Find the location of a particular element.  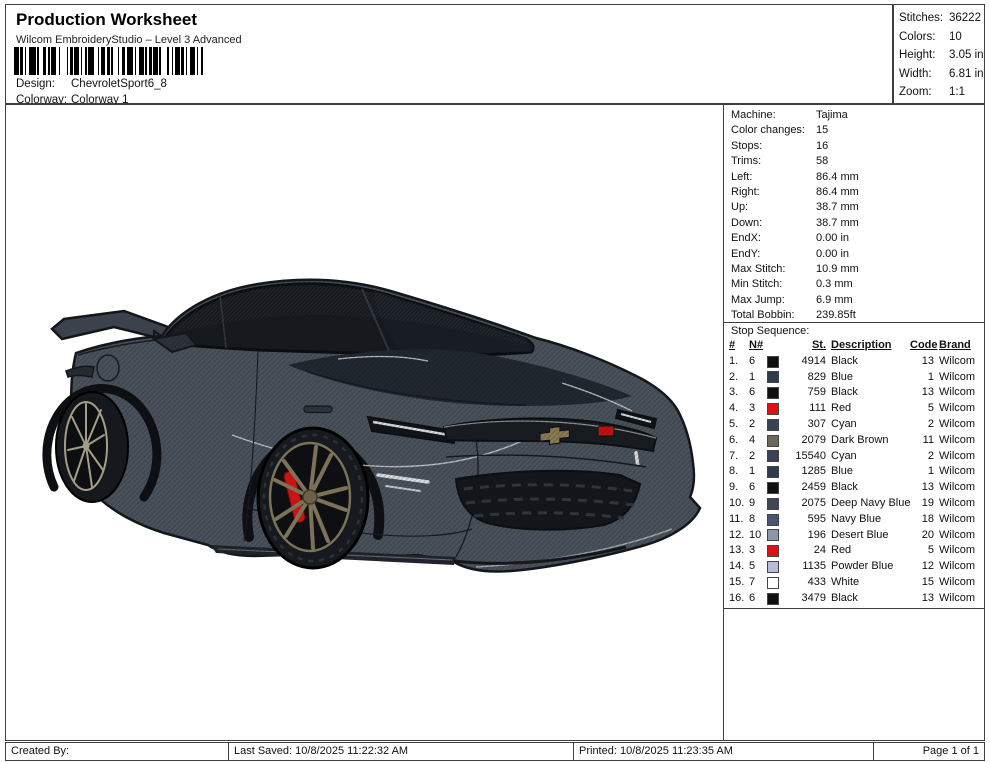

stop-sequence-row: 8. 1 1285 Blue 1 Wilcom is located at coordinates (854, 472).